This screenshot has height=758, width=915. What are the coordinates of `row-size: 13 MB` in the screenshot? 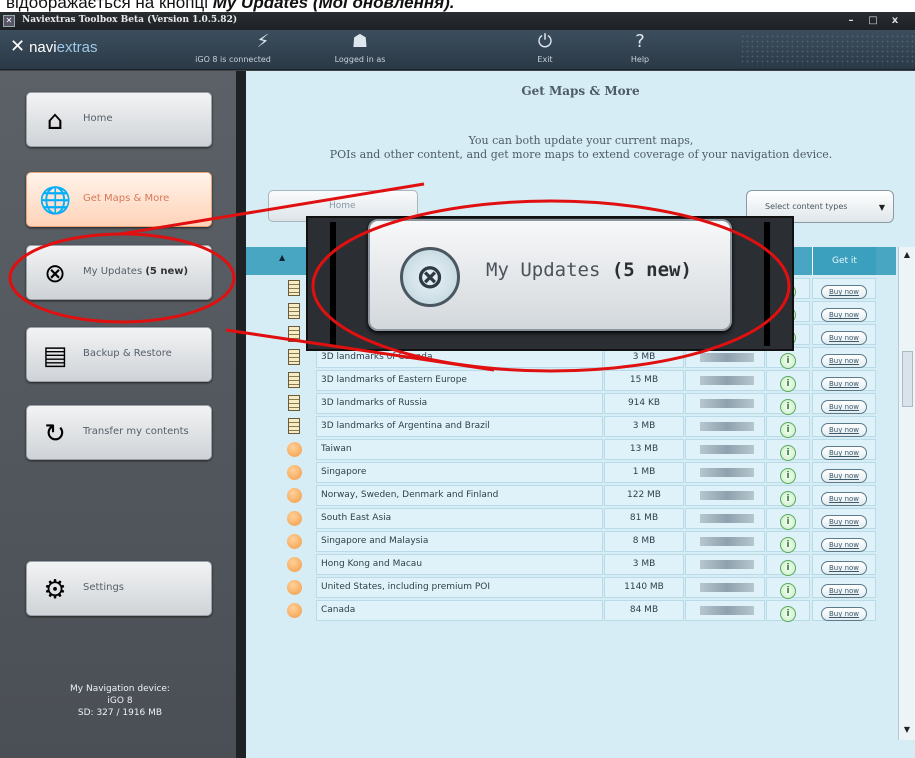 It's located at (644, 449).